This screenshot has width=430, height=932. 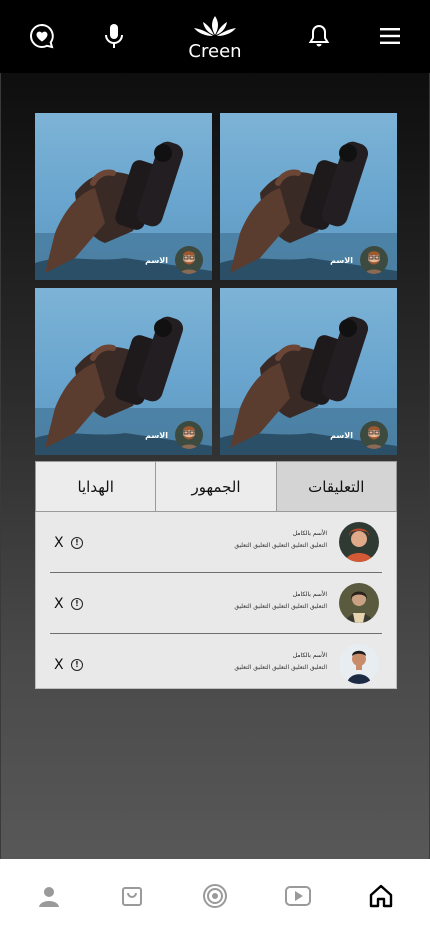 I want to click on target-icon, so click(x=215, y=896).